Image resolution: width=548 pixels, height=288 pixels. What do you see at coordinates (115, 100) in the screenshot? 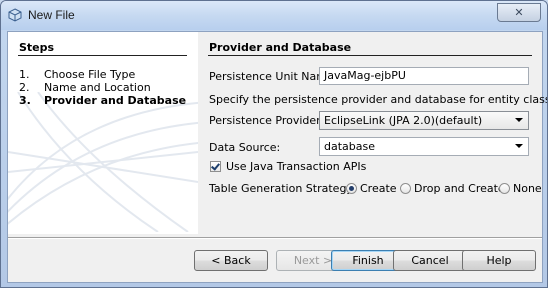
I see `step-label: Provider and Database` at bounding box center [115, 100].